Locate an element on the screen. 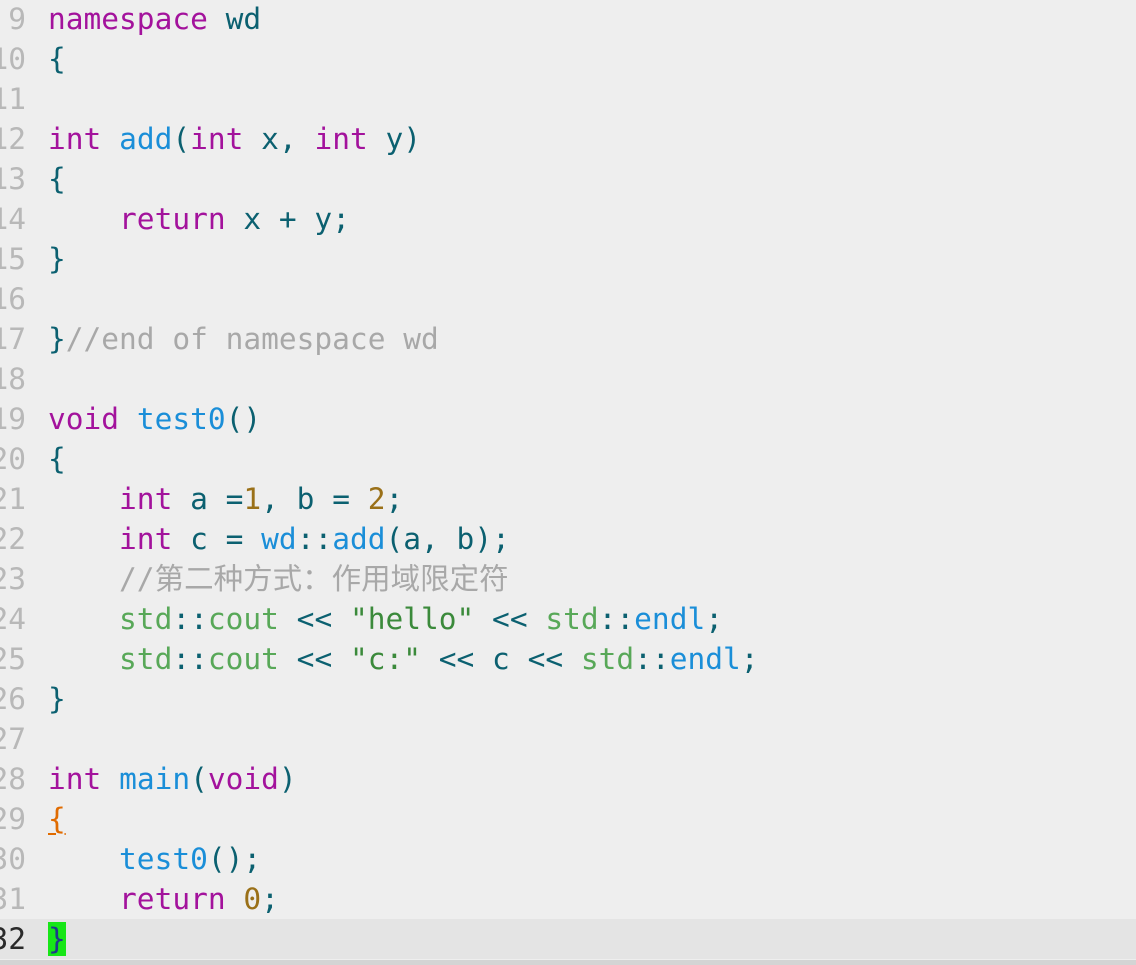 This screenshot has height=965, width=1136. code-token: ) is located at coordinates (287, 779).